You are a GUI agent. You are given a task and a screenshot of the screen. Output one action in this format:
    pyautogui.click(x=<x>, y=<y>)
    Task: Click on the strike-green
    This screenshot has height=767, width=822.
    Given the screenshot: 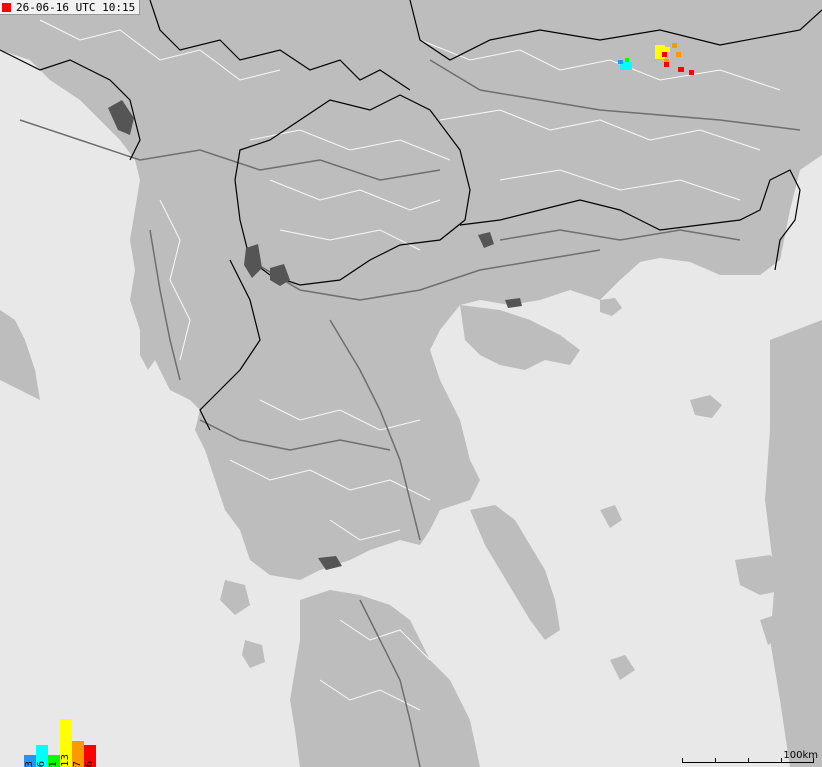 What is the action you would take?
    pyautogui.click(x=627, y=60)
    